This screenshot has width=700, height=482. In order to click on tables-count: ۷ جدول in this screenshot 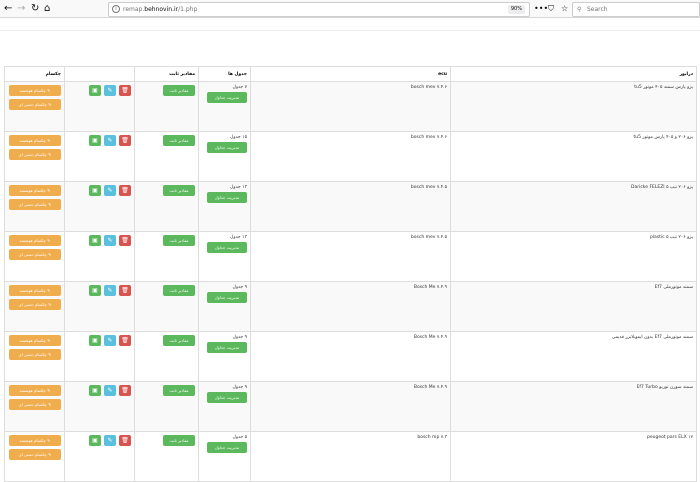, I will do `click(239, 87)`.